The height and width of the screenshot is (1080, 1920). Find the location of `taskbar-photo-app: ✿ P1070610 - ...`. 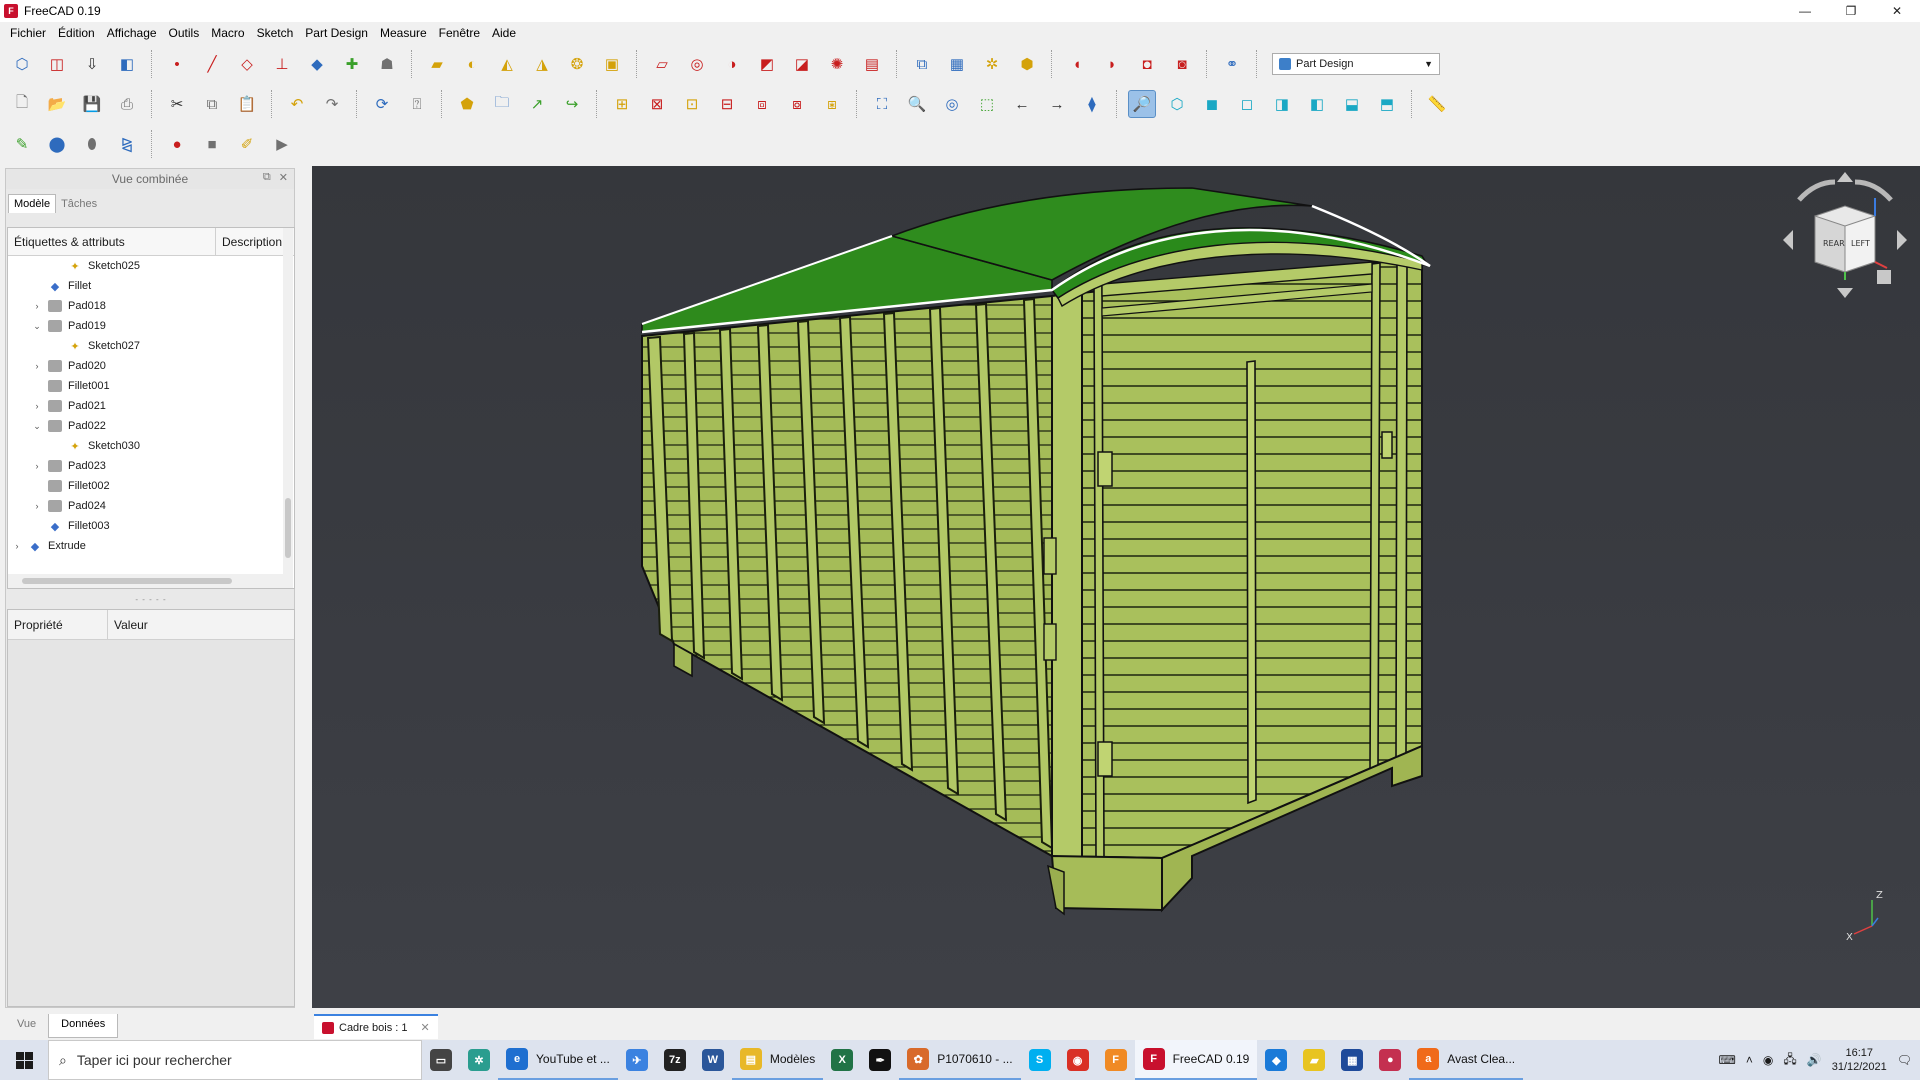

taskbar-photo-app: ✿ P1070610 - ... is located at coordinates (960, 1060).